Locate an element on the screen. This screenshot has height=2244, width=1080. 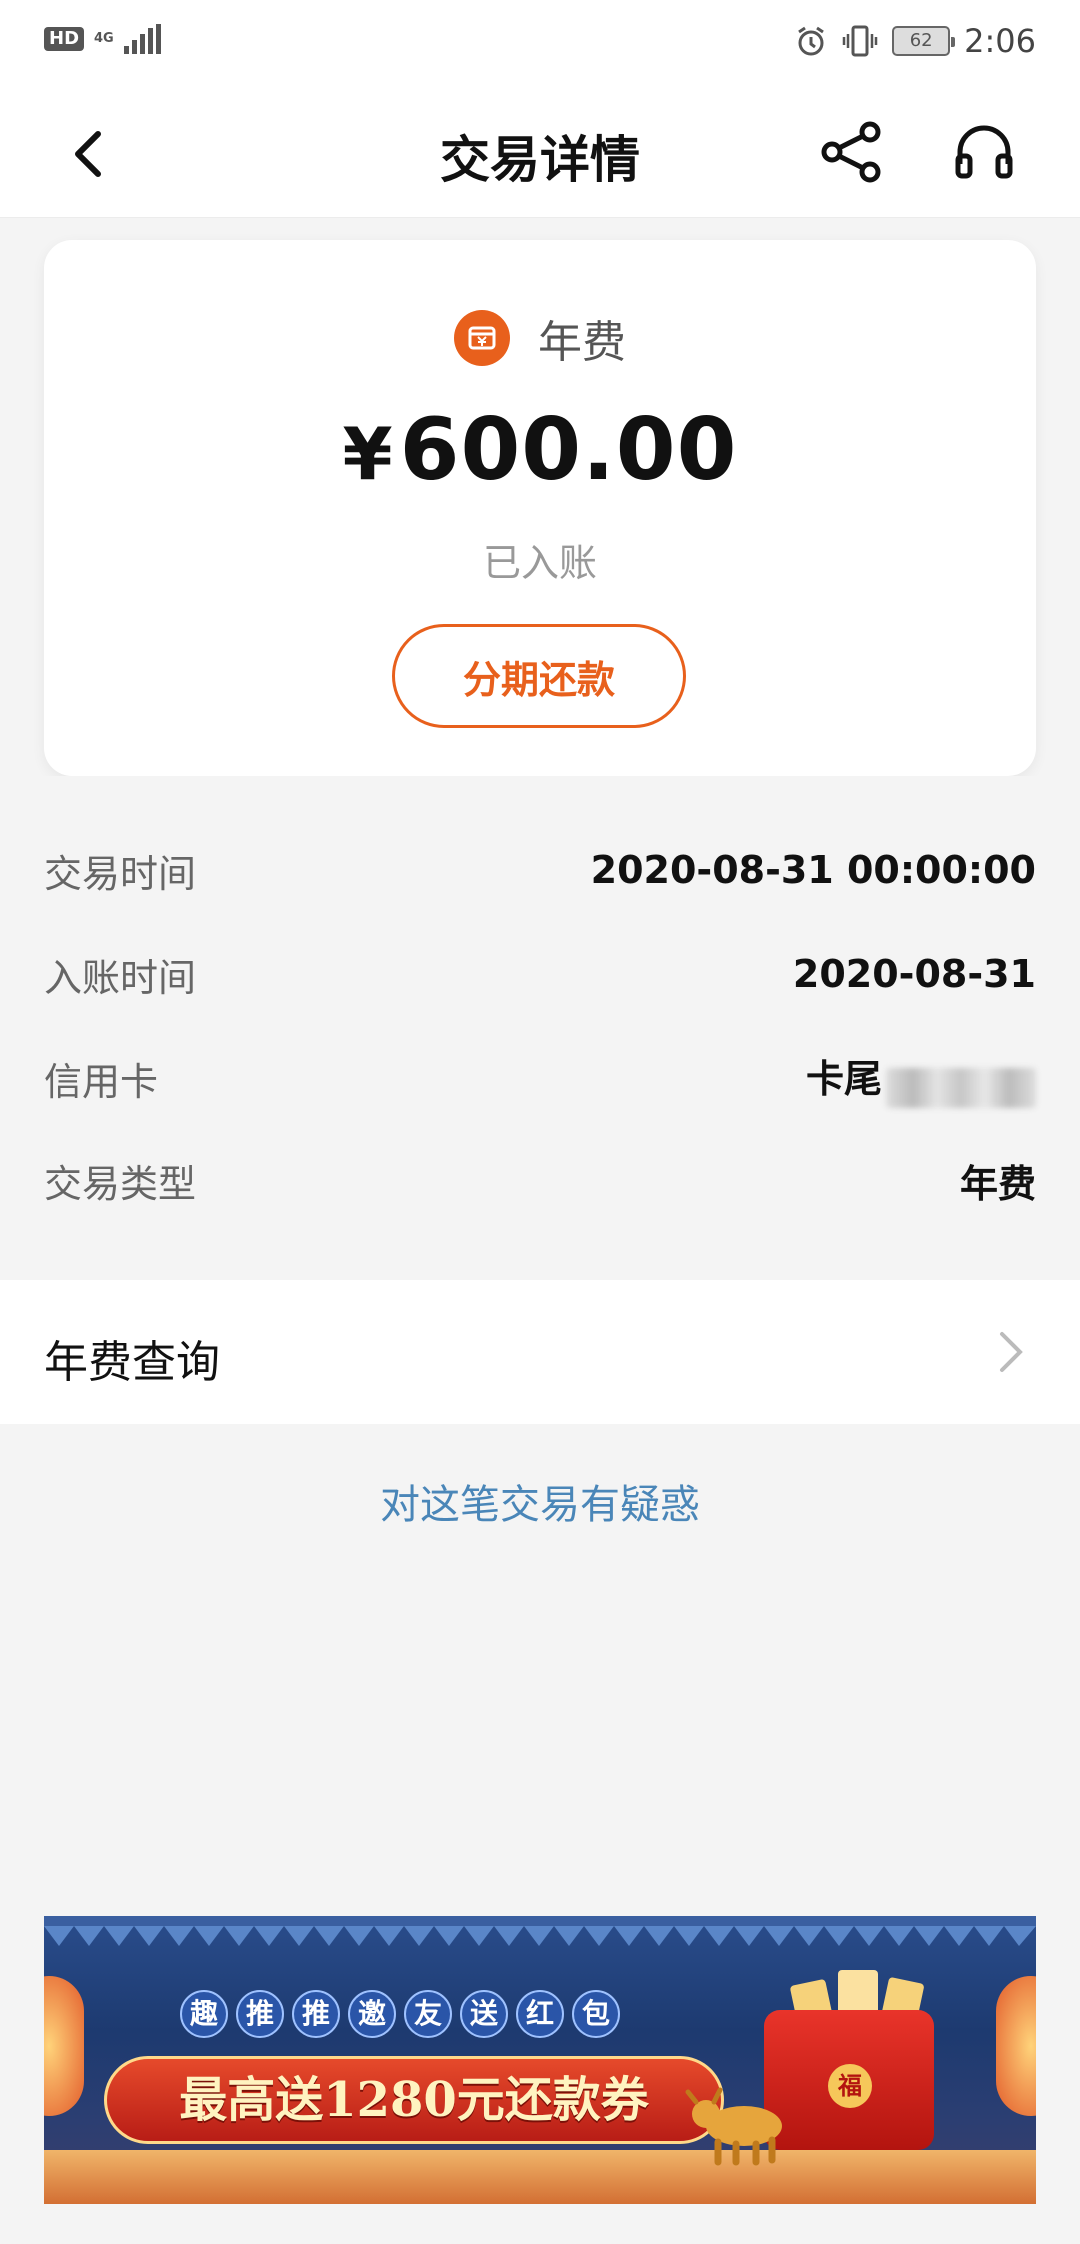
card-tail-value: 卡尾 is located at coordinates (921, 1078).